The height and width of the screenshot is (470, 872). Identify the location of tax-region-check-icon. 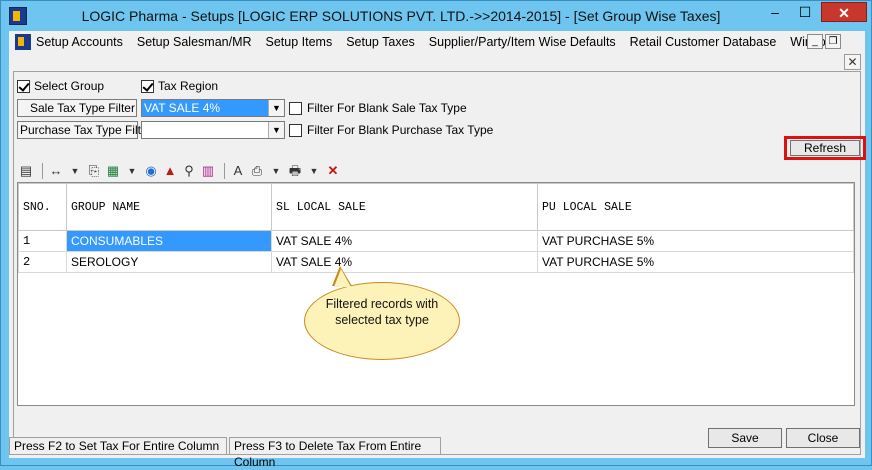
(147, 86).